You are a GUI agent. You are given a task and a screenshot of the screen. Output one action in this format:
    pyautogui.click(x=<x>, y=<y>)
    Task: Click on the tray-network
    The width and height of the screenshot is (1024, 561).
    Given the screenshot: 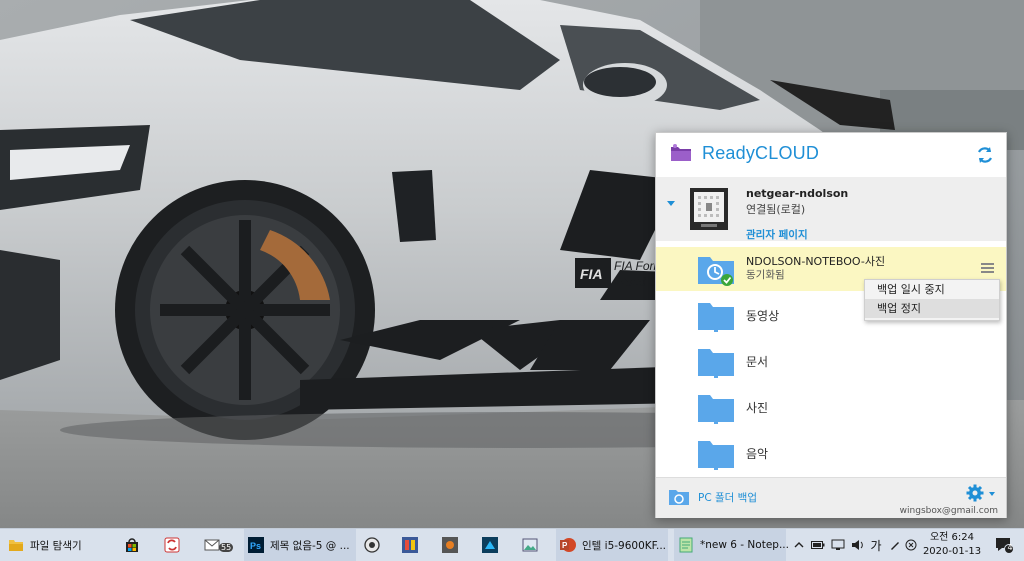 What is the action you would take?
    pyautogui.click(x=838, y=545)
    